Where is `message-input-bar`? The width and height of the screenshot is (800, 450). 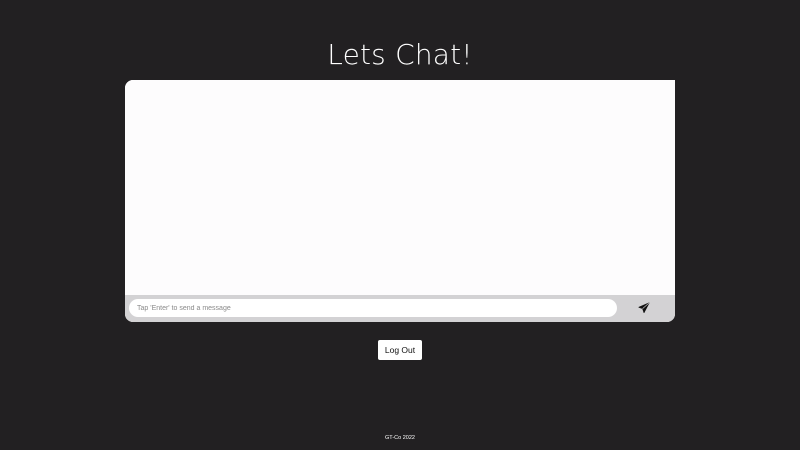 message-input-bar is located at coordinates (400, 308).